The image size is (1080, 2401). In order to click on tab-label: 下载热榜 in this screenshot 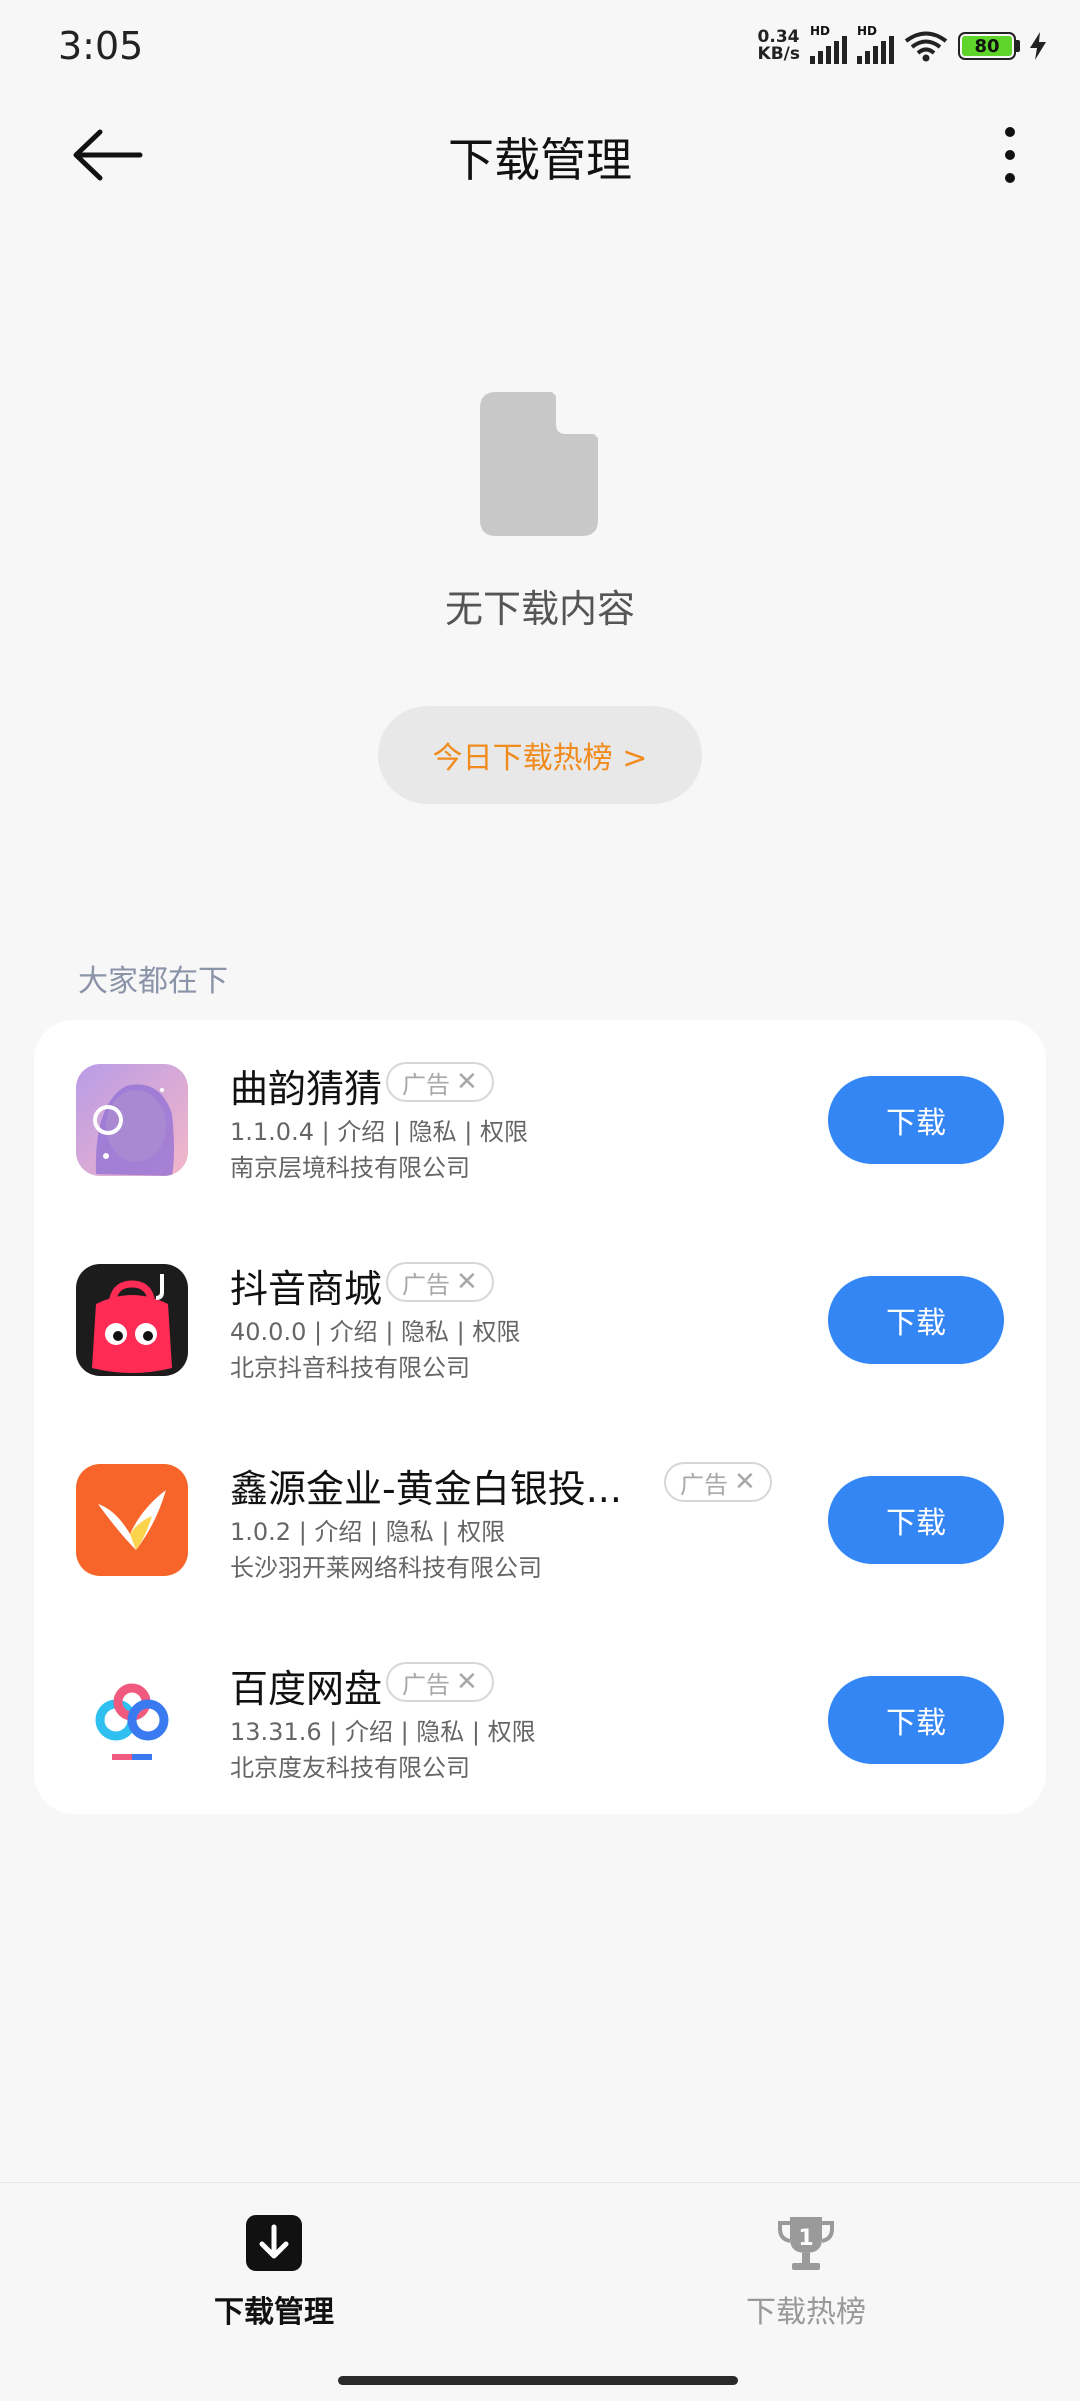, I will do `click(806, 2312)`.